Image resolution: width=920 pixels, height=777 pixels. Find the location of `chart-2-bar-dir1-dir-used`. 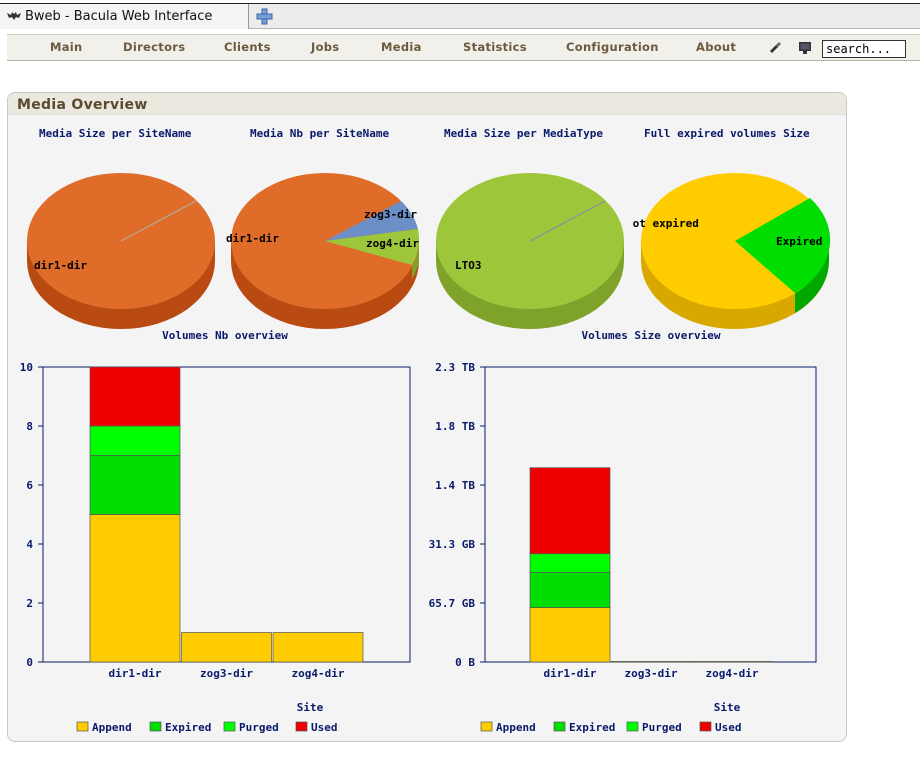

chart-2-bar-dir1-dir-used is located at coordinates (570, 511).